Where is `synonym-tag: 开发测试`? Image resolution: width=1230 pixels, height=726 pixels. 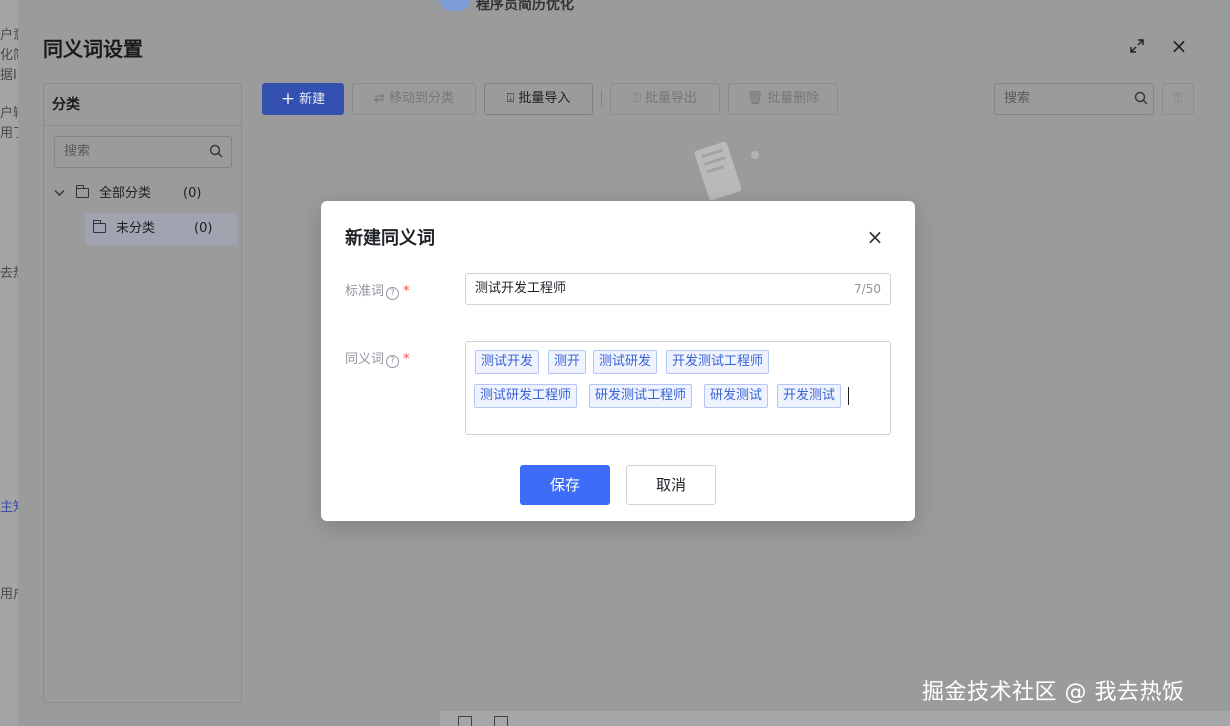 synonym-tag: 开发测试 is located at coordinates (809, 396).